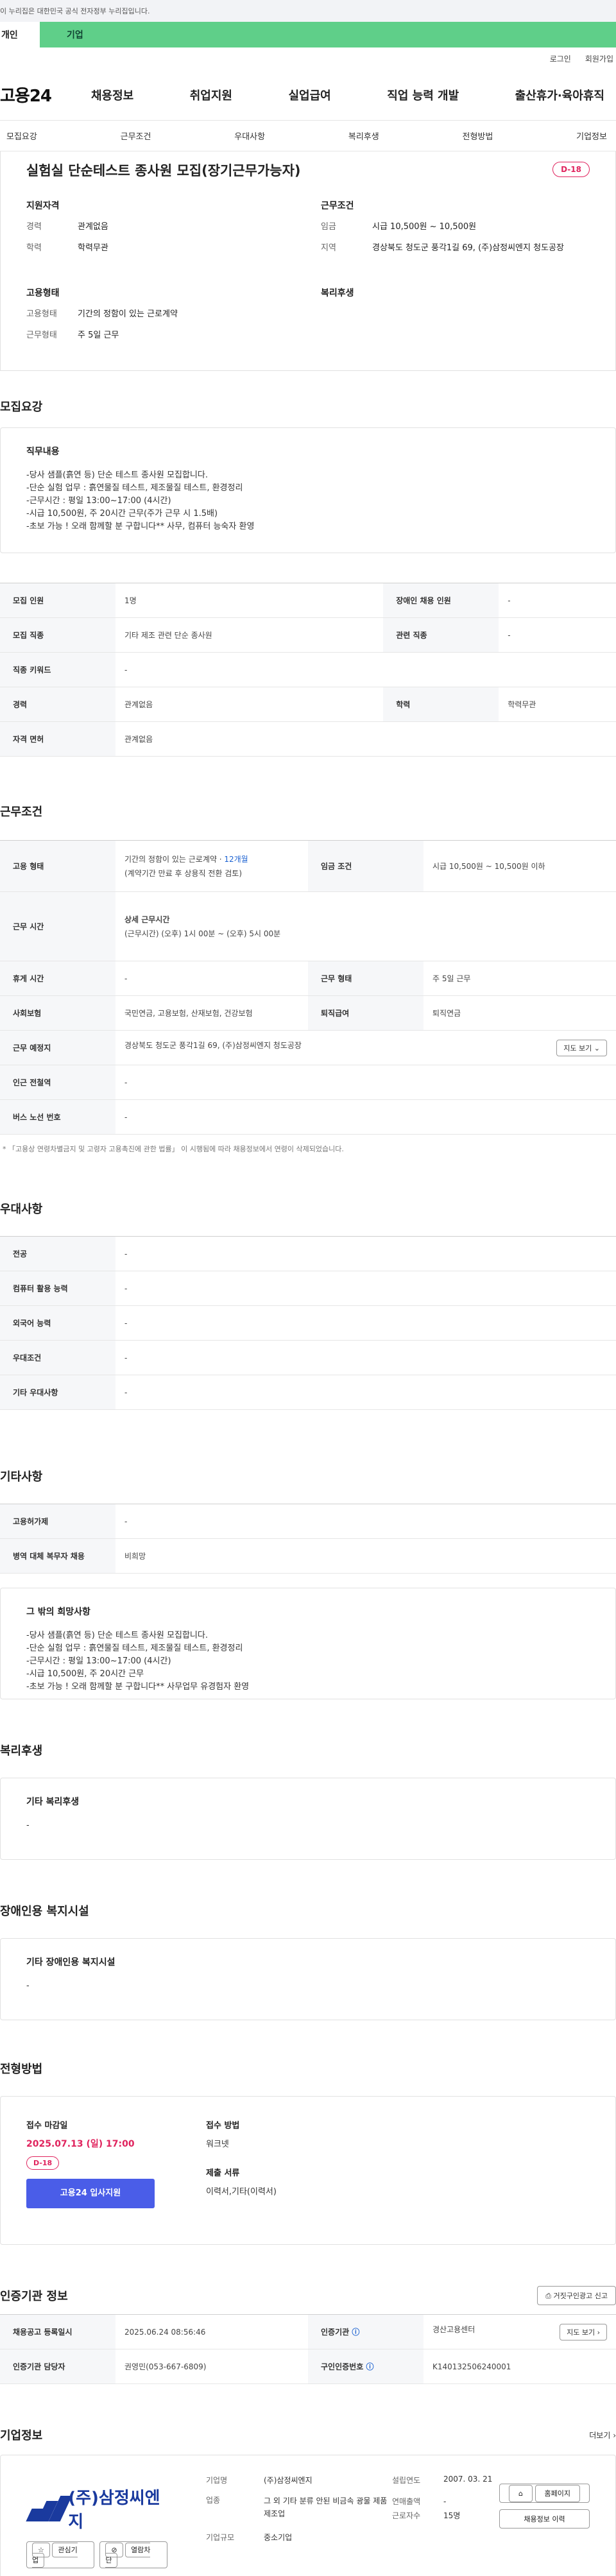 Image resolution: width=616 pixels, height=2576 pixels. What do you see at coordinates (250, 600) in the screenshot?
I see `cell-value: 1명` at bounding box center [250, 600].